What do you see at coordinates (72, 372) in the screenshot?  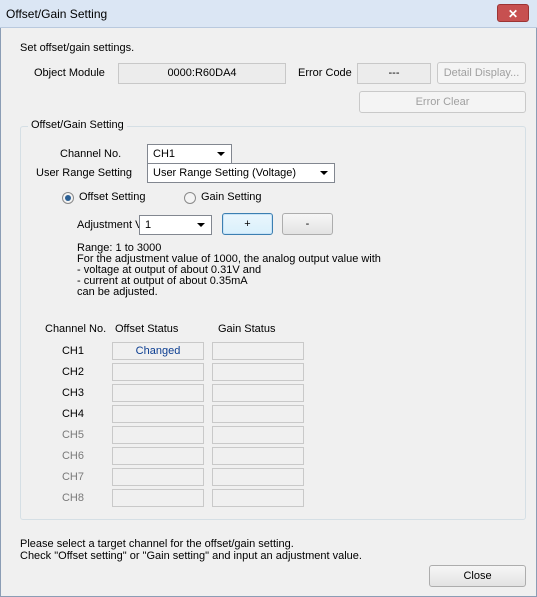 I see `row-channel: CH2` at bounding box center [72, 372].